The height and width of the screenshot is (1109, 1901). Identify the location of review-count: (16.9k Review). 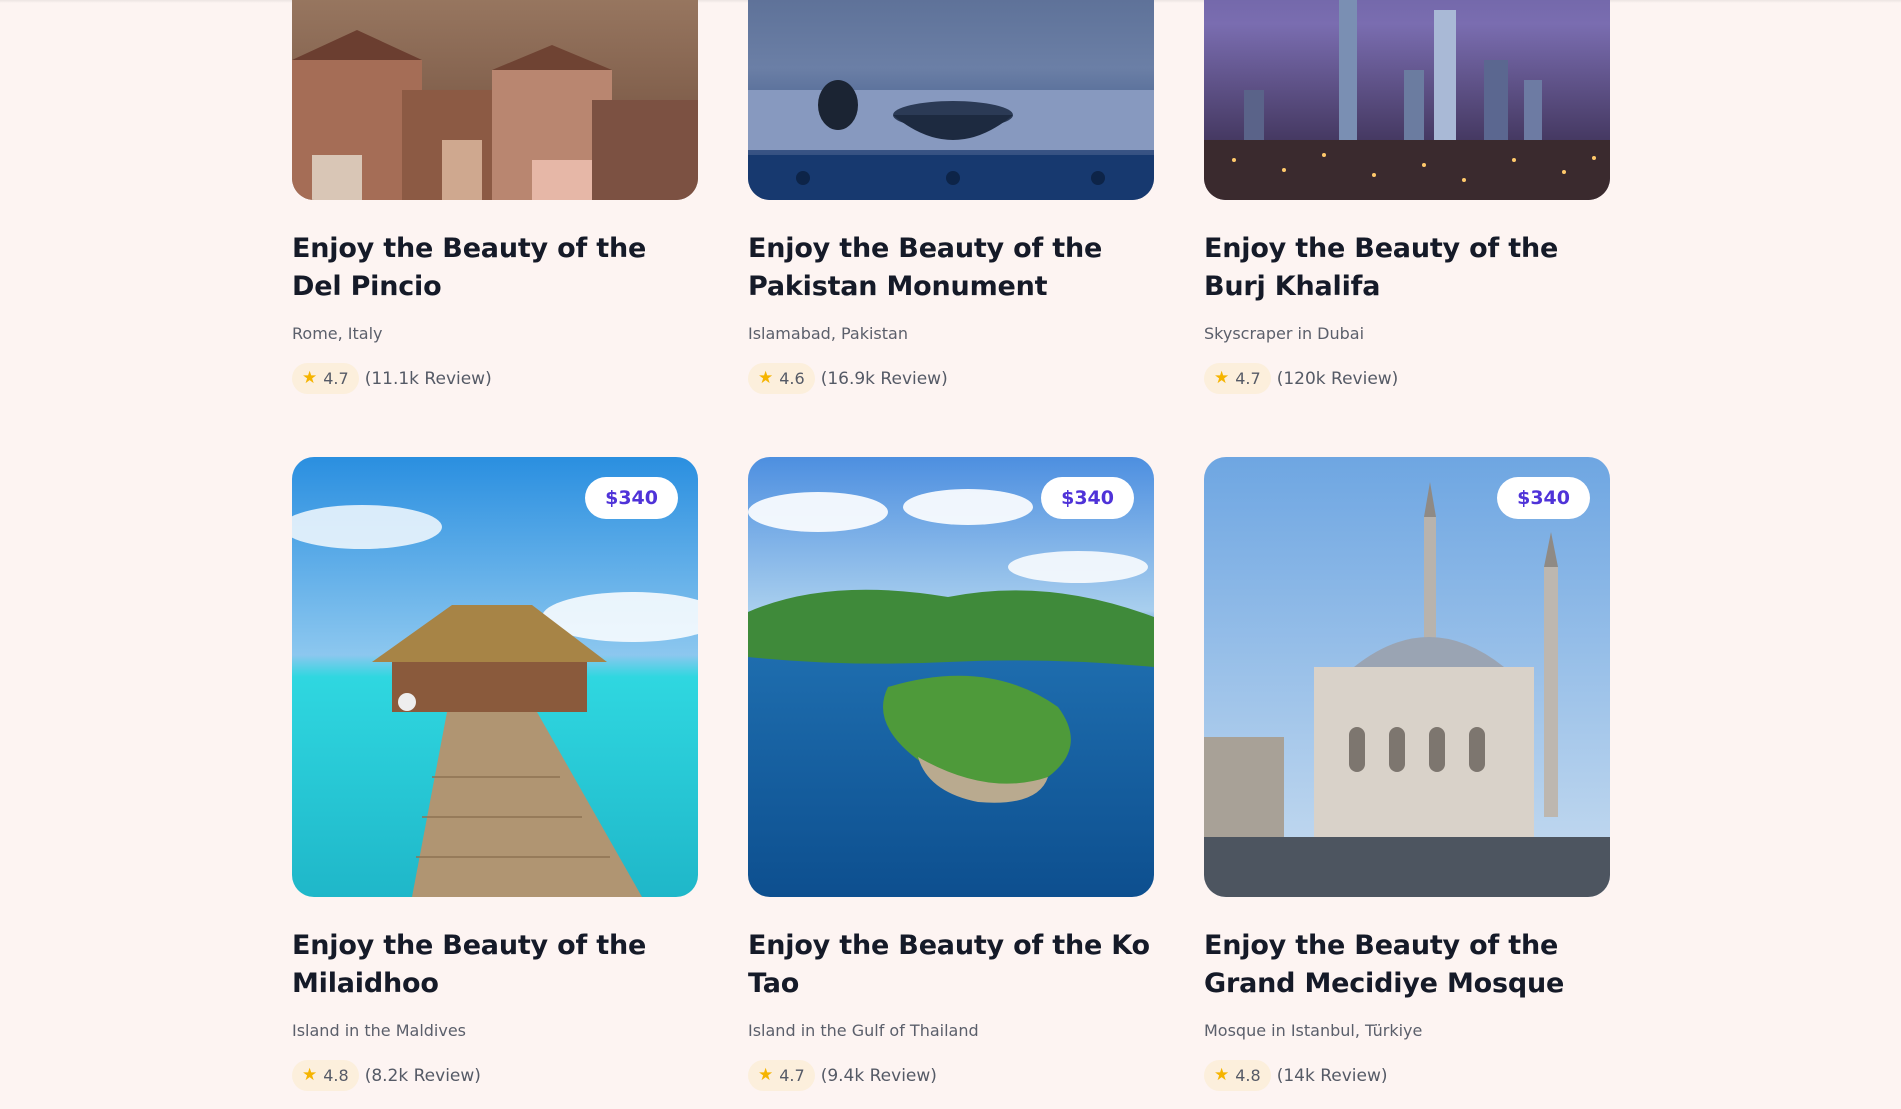
(884, 378).